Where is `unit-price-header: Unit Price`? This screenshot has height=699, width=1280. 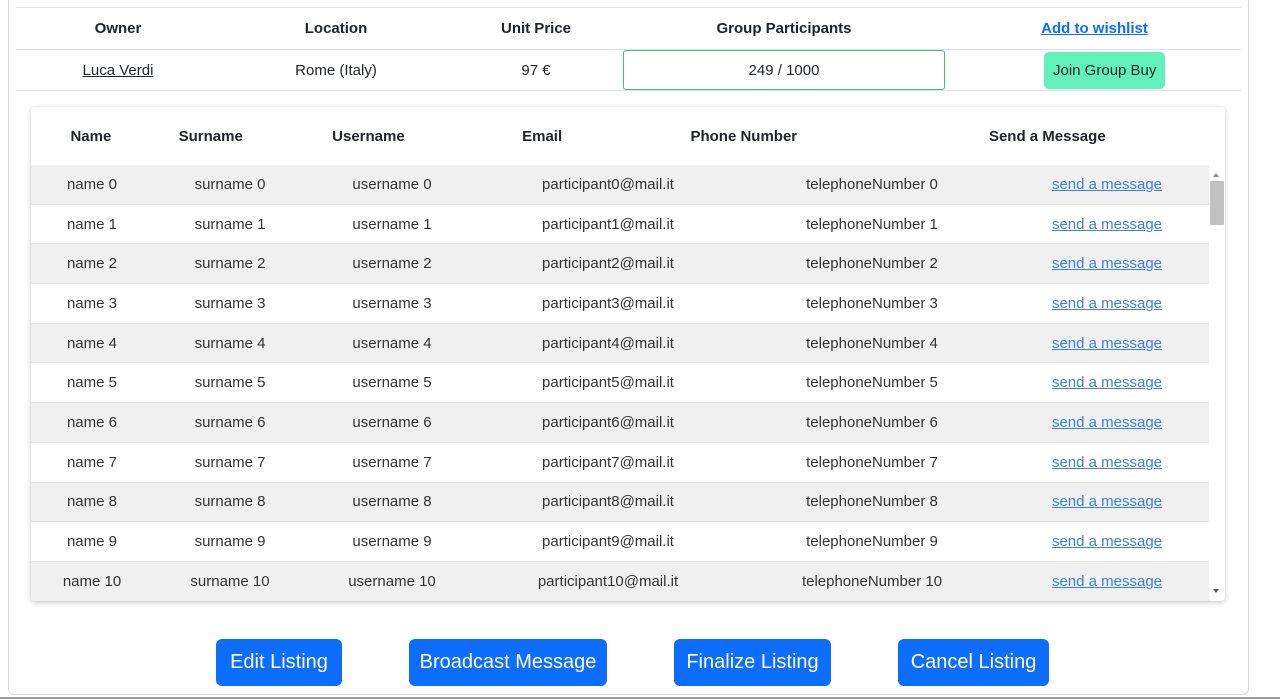
unit-price-header: Unit Price is located at coordinates (536, 28).